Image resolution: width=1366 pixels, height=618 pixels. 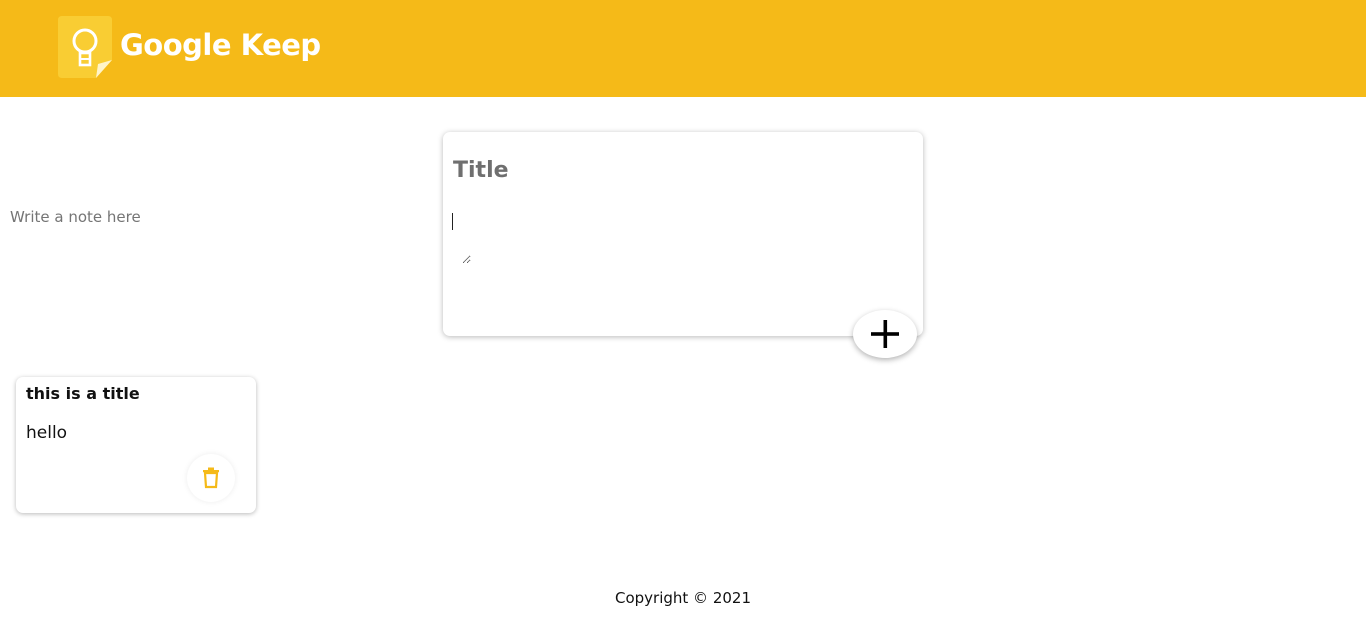 I want to click on footer-copyright: Copyright © 2021, so click(x=682, y=598).